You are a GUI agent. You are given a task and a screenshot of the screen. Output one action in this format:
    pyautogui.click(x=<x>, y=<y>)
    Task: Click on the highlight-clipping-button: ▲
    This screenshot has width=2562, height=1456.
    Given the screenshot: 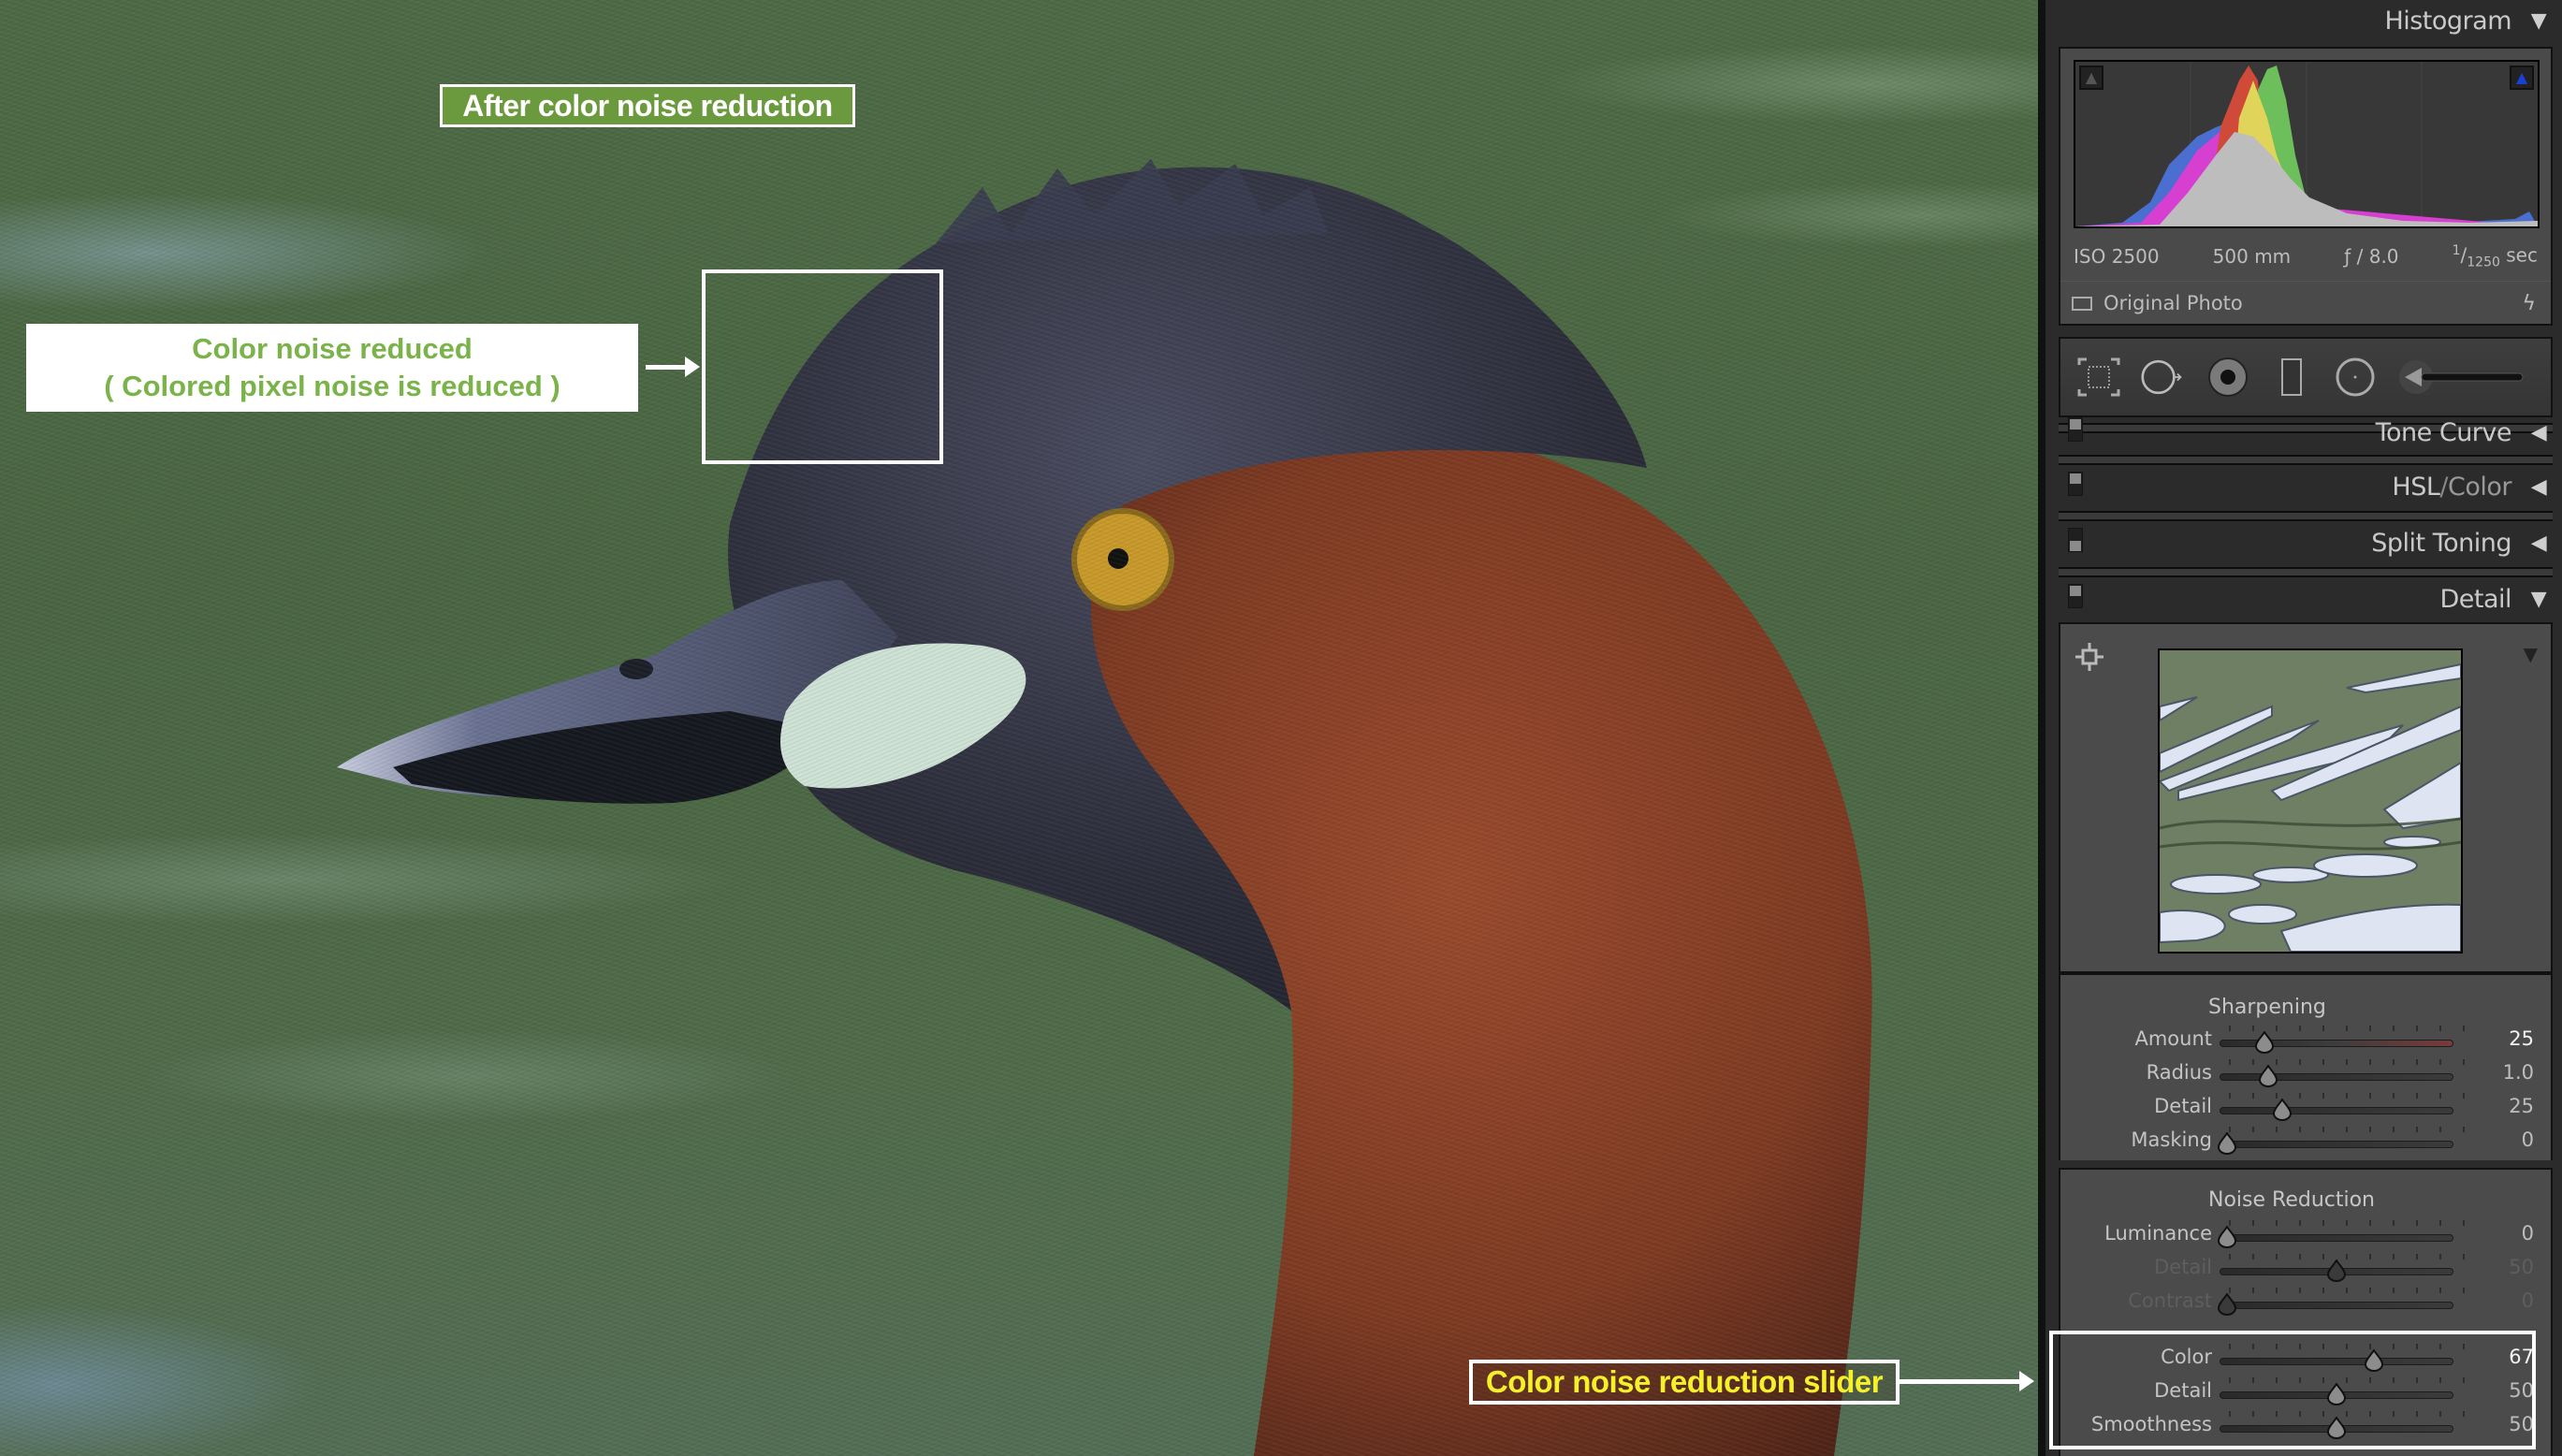 What is the action you would take?
    pyautogui.click(x=2522, y=78)
    